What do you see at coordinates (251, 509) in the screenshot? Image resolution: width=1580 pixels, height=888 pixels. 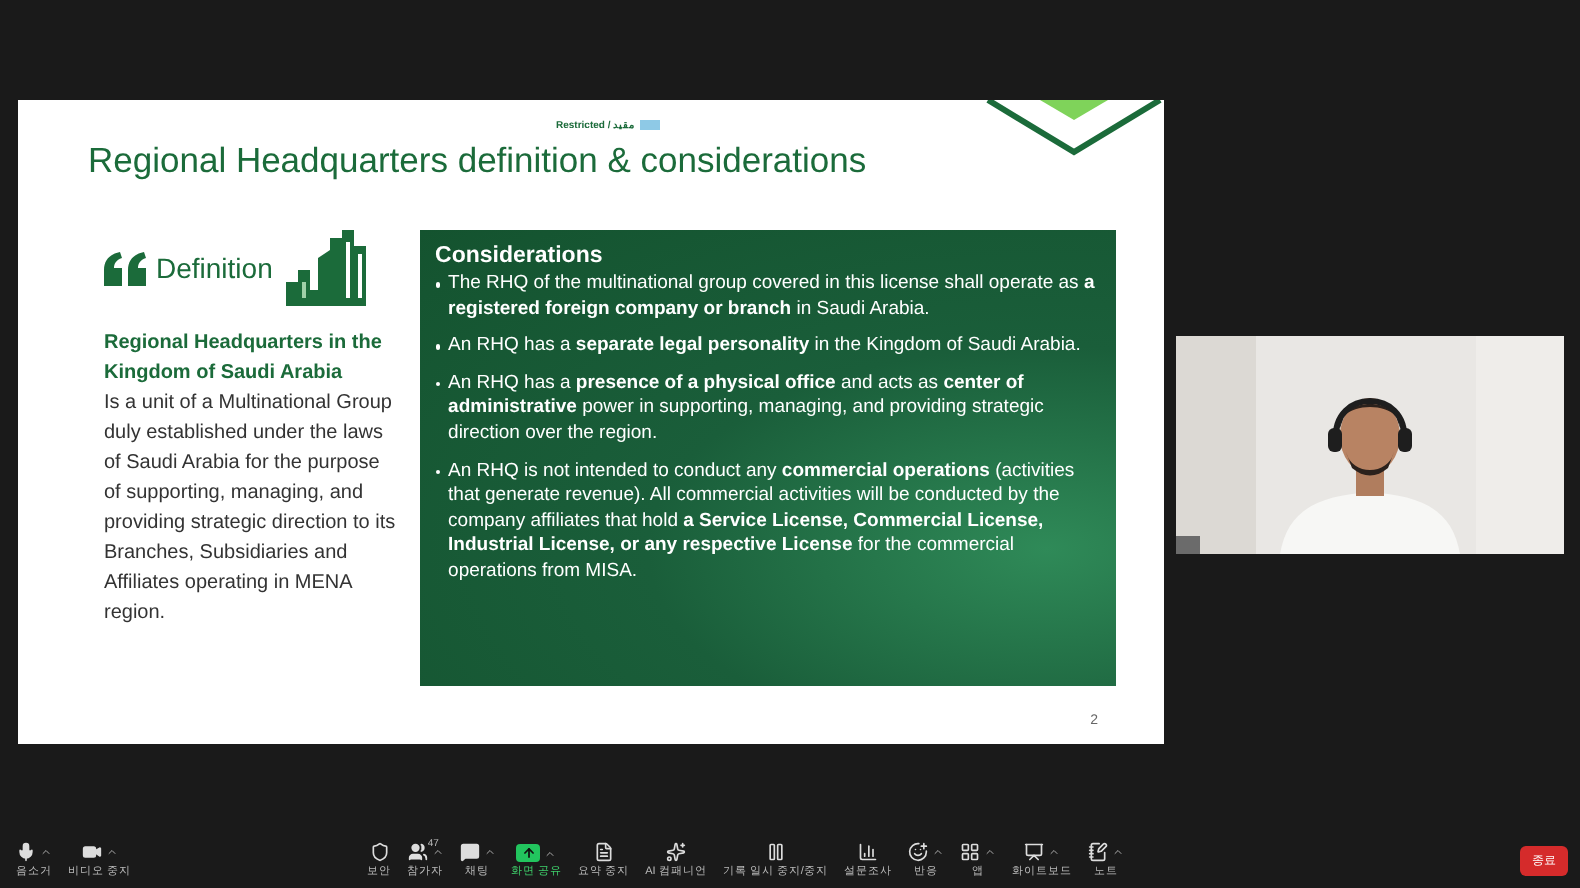 I see `definition-text: Is a unit of a Multinational Group duly established under the laws of Saudi Arabia for the purpose of supporting, managing, and providing strategic direction to its Branches, Subsidiaries and Affiliates operating in MENA region.` at bounding box center [251, 509].